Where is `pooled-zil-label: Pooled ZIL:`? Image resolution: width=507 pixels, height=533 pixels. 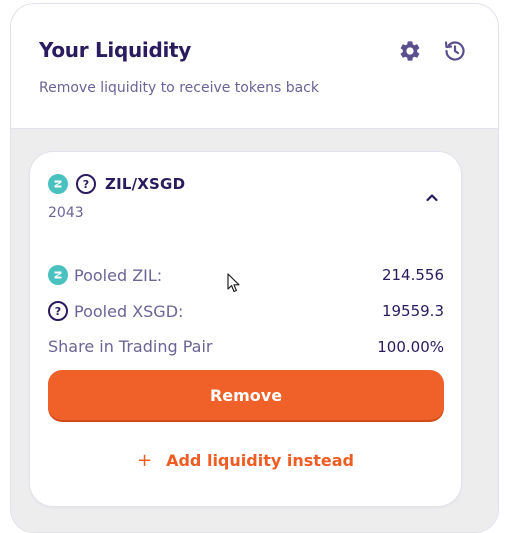
pooled-zil-label: Pooled ZIL: is located at coordinates (118, 275).